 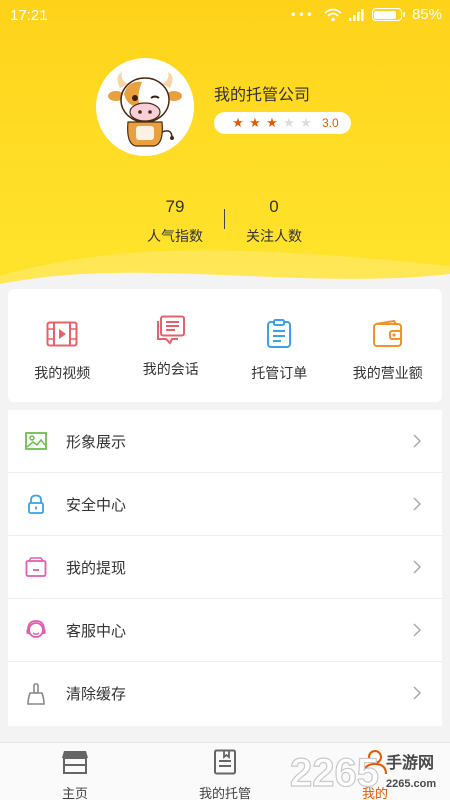 What do you see at coordinates (36, 567) in the screenshot?
I see `withdraw-icon` at bounding box center [36, 567].